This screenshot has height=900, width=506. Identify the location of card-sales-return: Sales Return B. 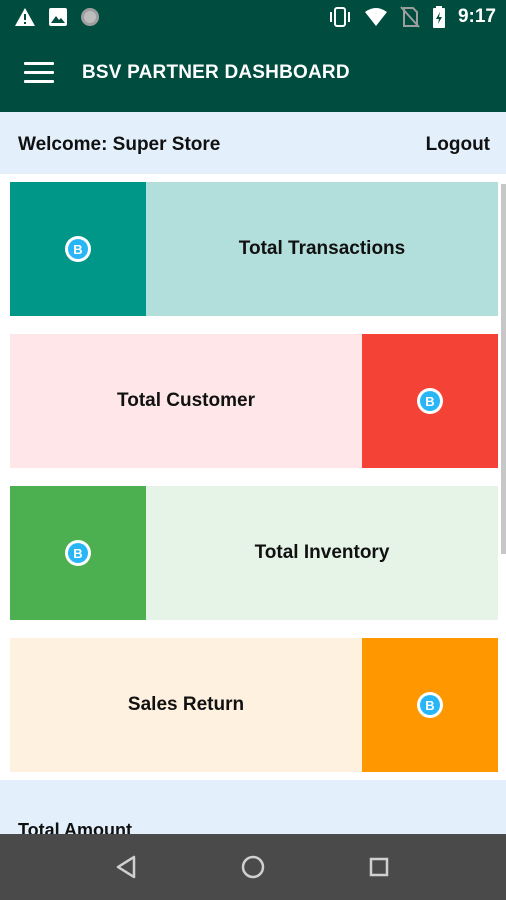
(254, 705).